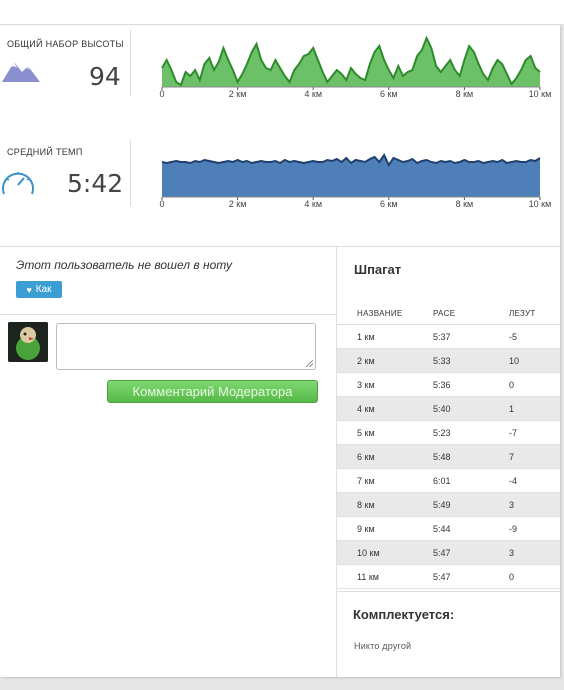 The width and height of the screenshot is (564, 690). I want to click on split-elevation: 1, so click(534, 408).